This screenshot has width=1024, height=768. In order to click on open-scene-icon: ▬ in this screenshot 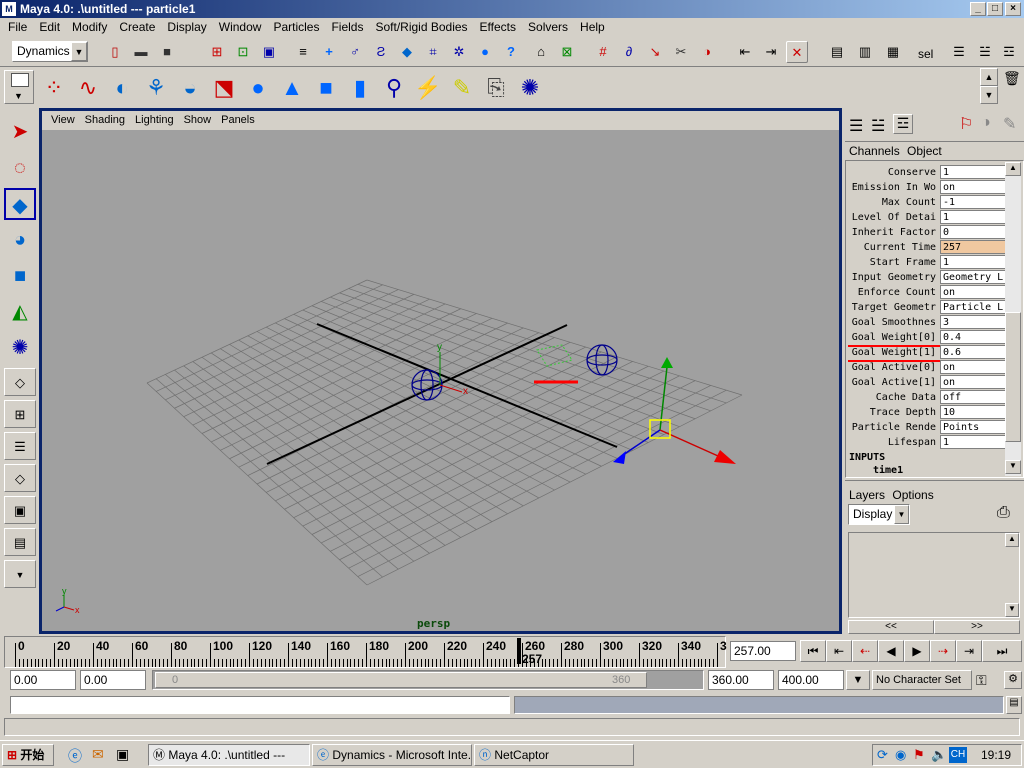, I will do `click(141, 52)`.